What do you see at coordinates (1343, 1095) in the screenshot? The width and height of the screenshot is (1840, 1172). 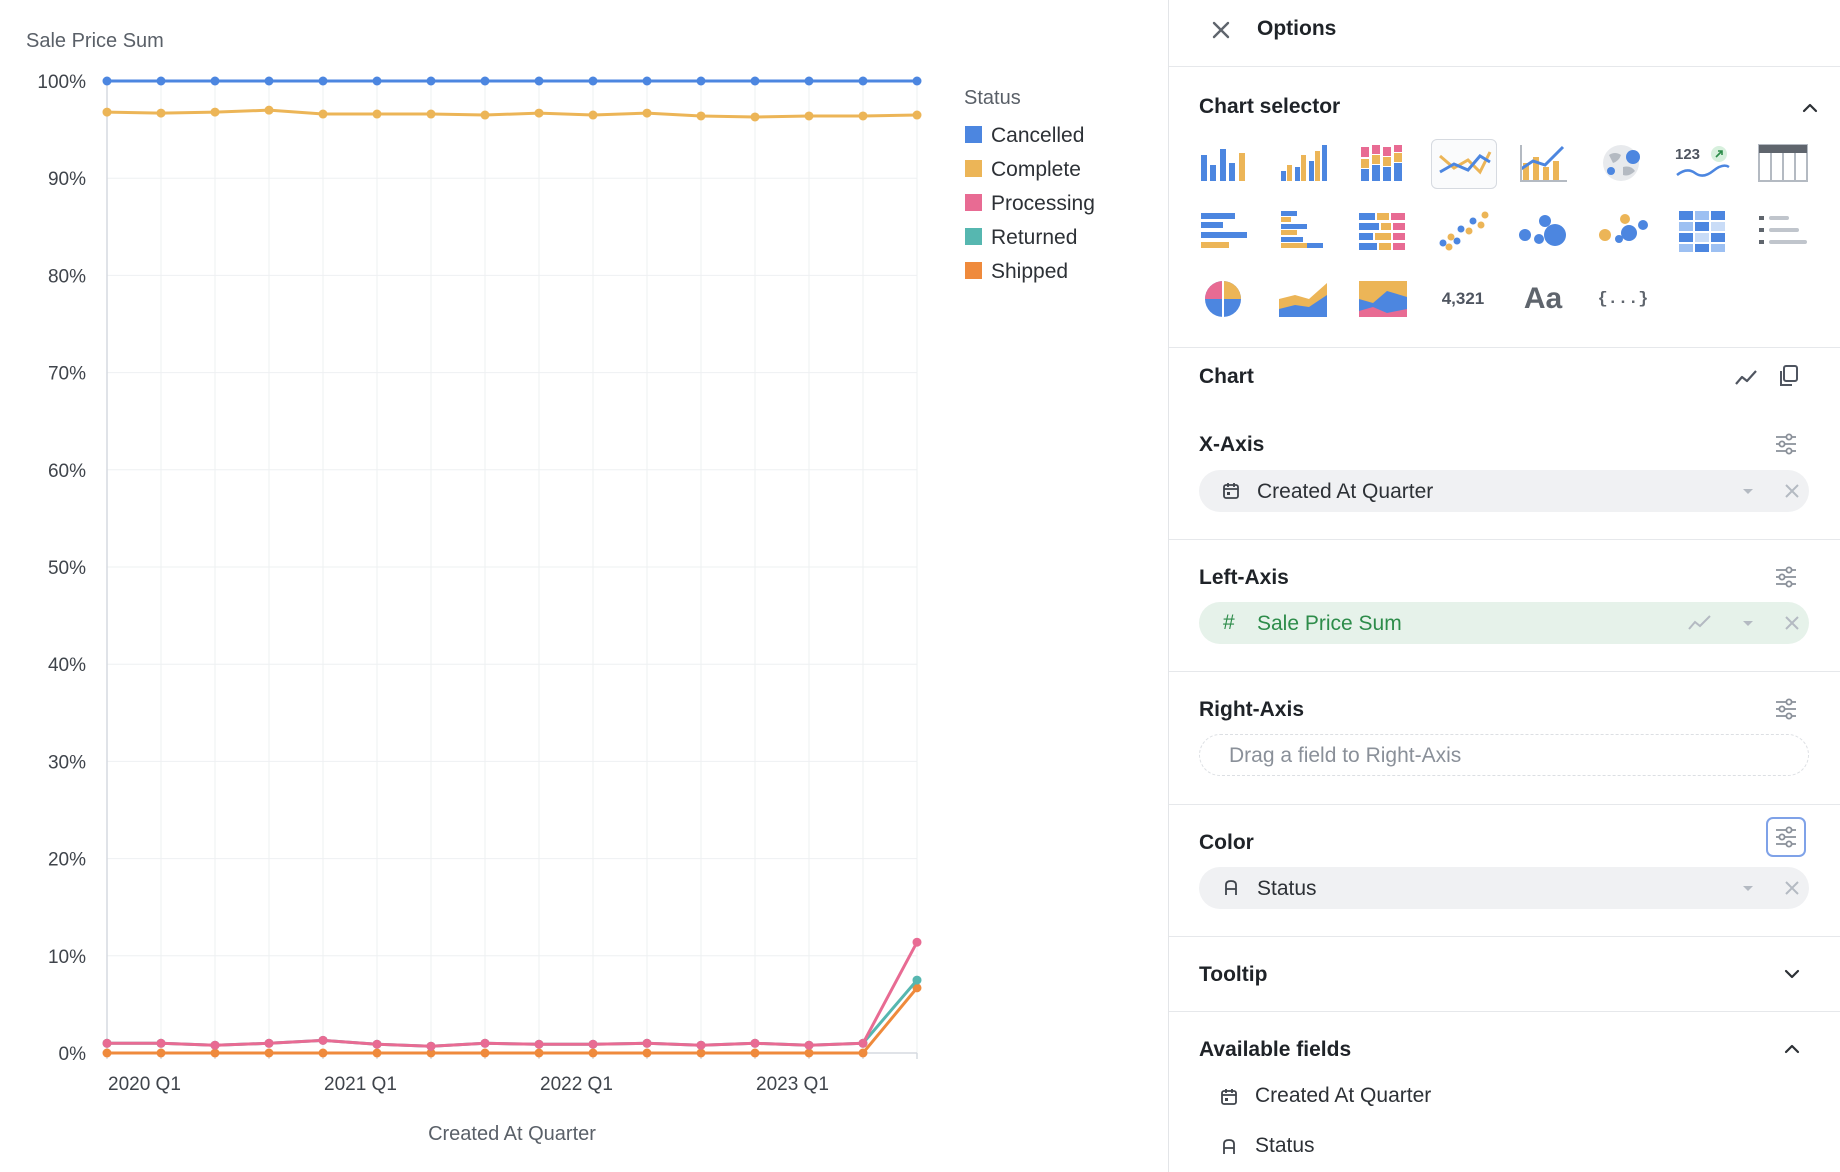 I see `available-field-label: Created At Quarter` at bounding box center [1343, 1095].